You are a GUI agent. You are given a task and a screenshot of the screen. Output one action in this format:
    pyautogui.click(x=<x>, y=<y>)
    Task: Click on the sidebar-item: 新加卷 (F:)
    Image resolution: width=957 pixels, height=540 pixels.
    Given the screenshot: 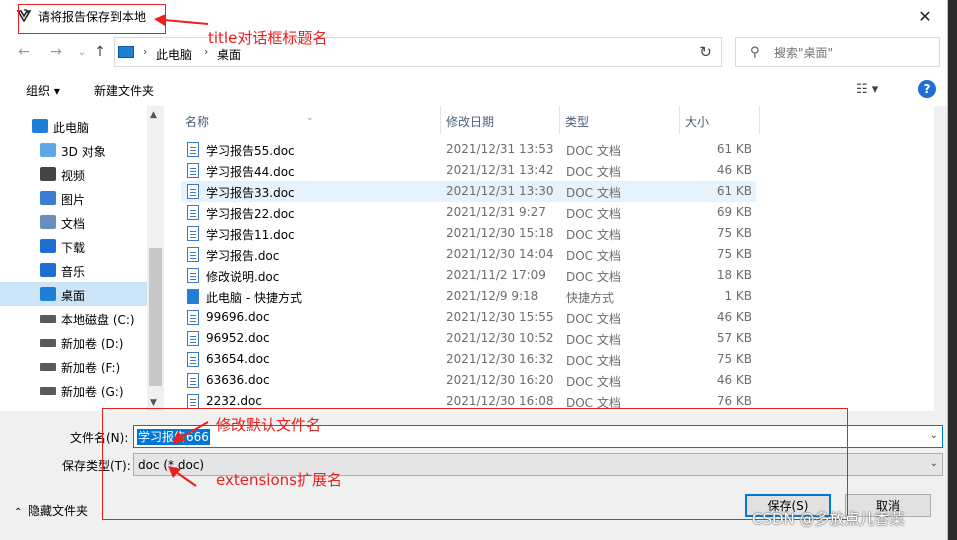 What is the action you would take?
    pyautogui.click(x=73, y=366)
    